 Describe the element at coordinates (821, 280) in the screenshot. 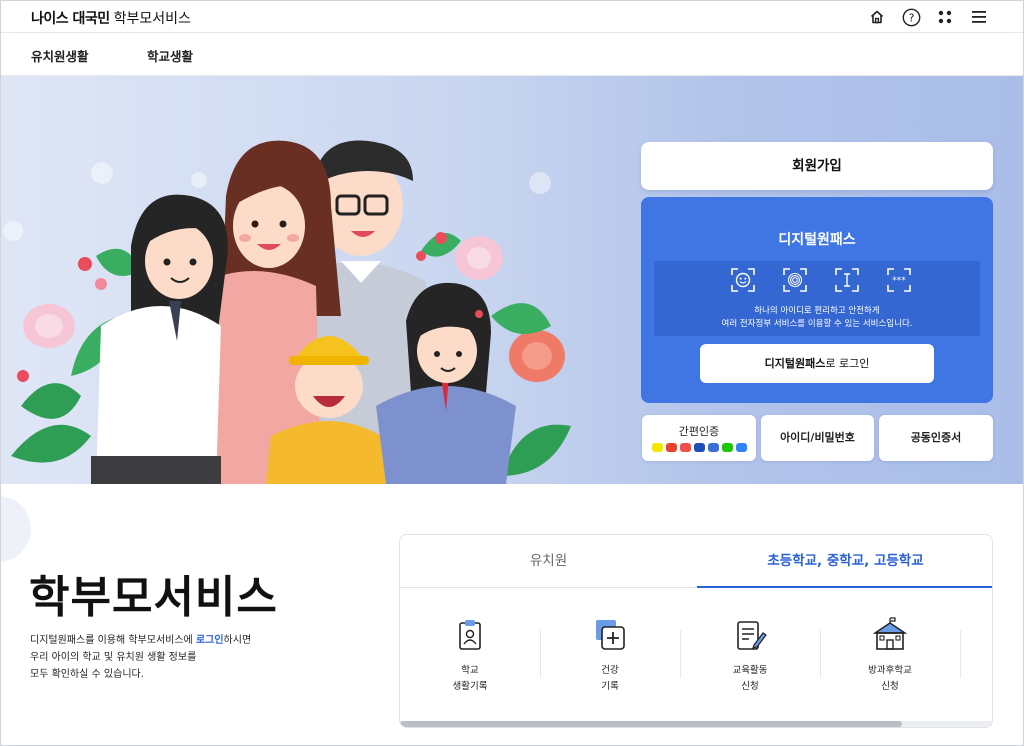

I see `auth-method-icons: ***` at that location.